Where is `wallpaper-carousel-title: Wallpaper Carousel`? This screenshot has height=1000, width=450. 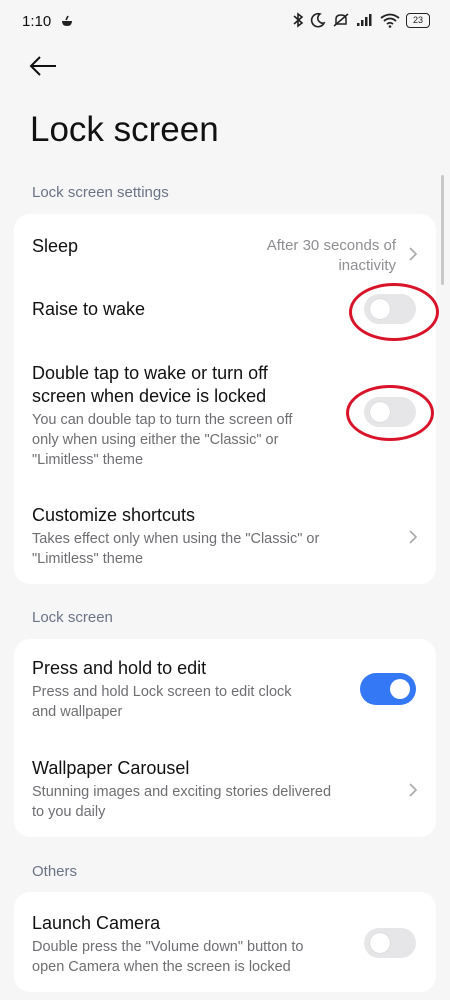 wallpaper-carousel-title: Wallpaper Carousel is located at coordinates (111, 768).